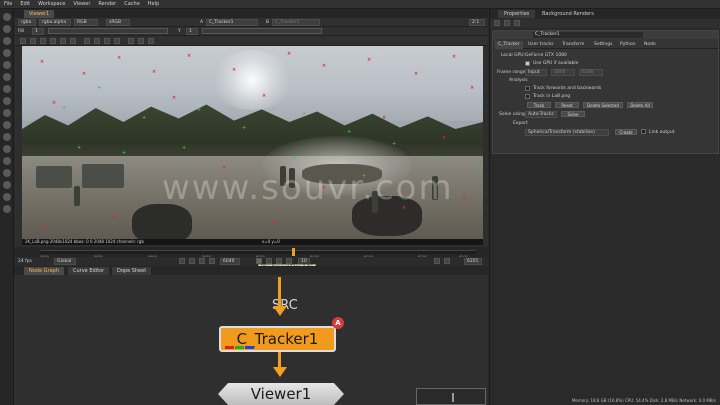  I want to click on pause-icon, so click(53, 41).